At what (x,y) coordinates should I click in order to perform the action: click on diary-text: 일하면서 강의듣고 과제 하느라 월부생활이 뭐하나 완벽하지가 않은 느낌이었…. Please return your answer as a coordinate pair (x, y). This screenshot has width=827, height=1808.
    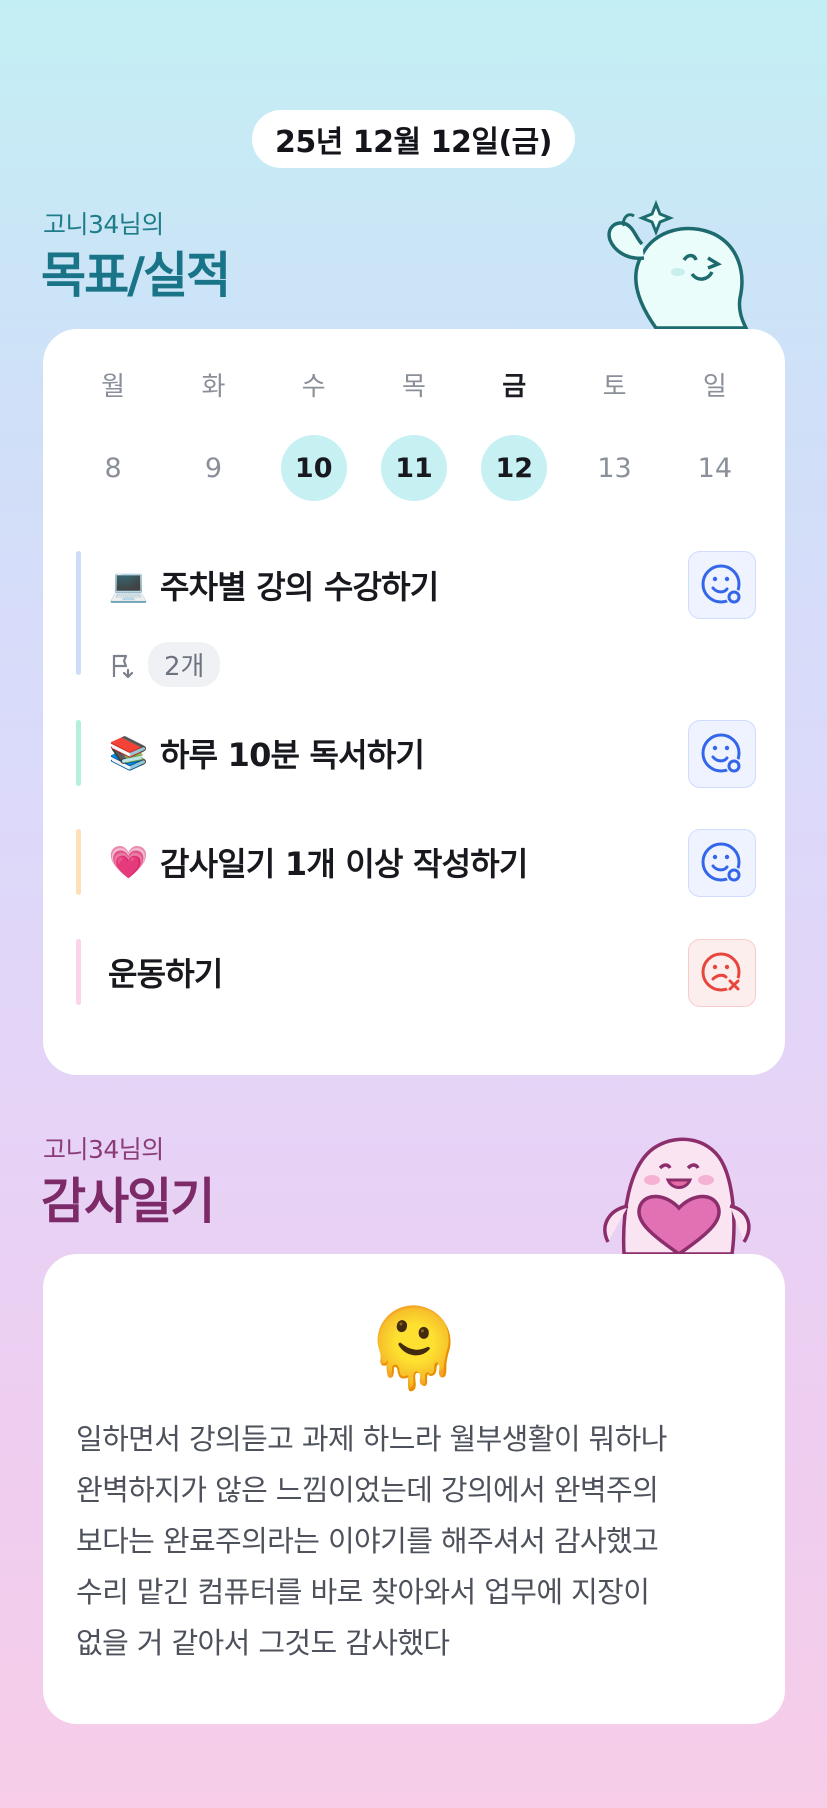
    Looking at the image, I should click on (421, 1541).